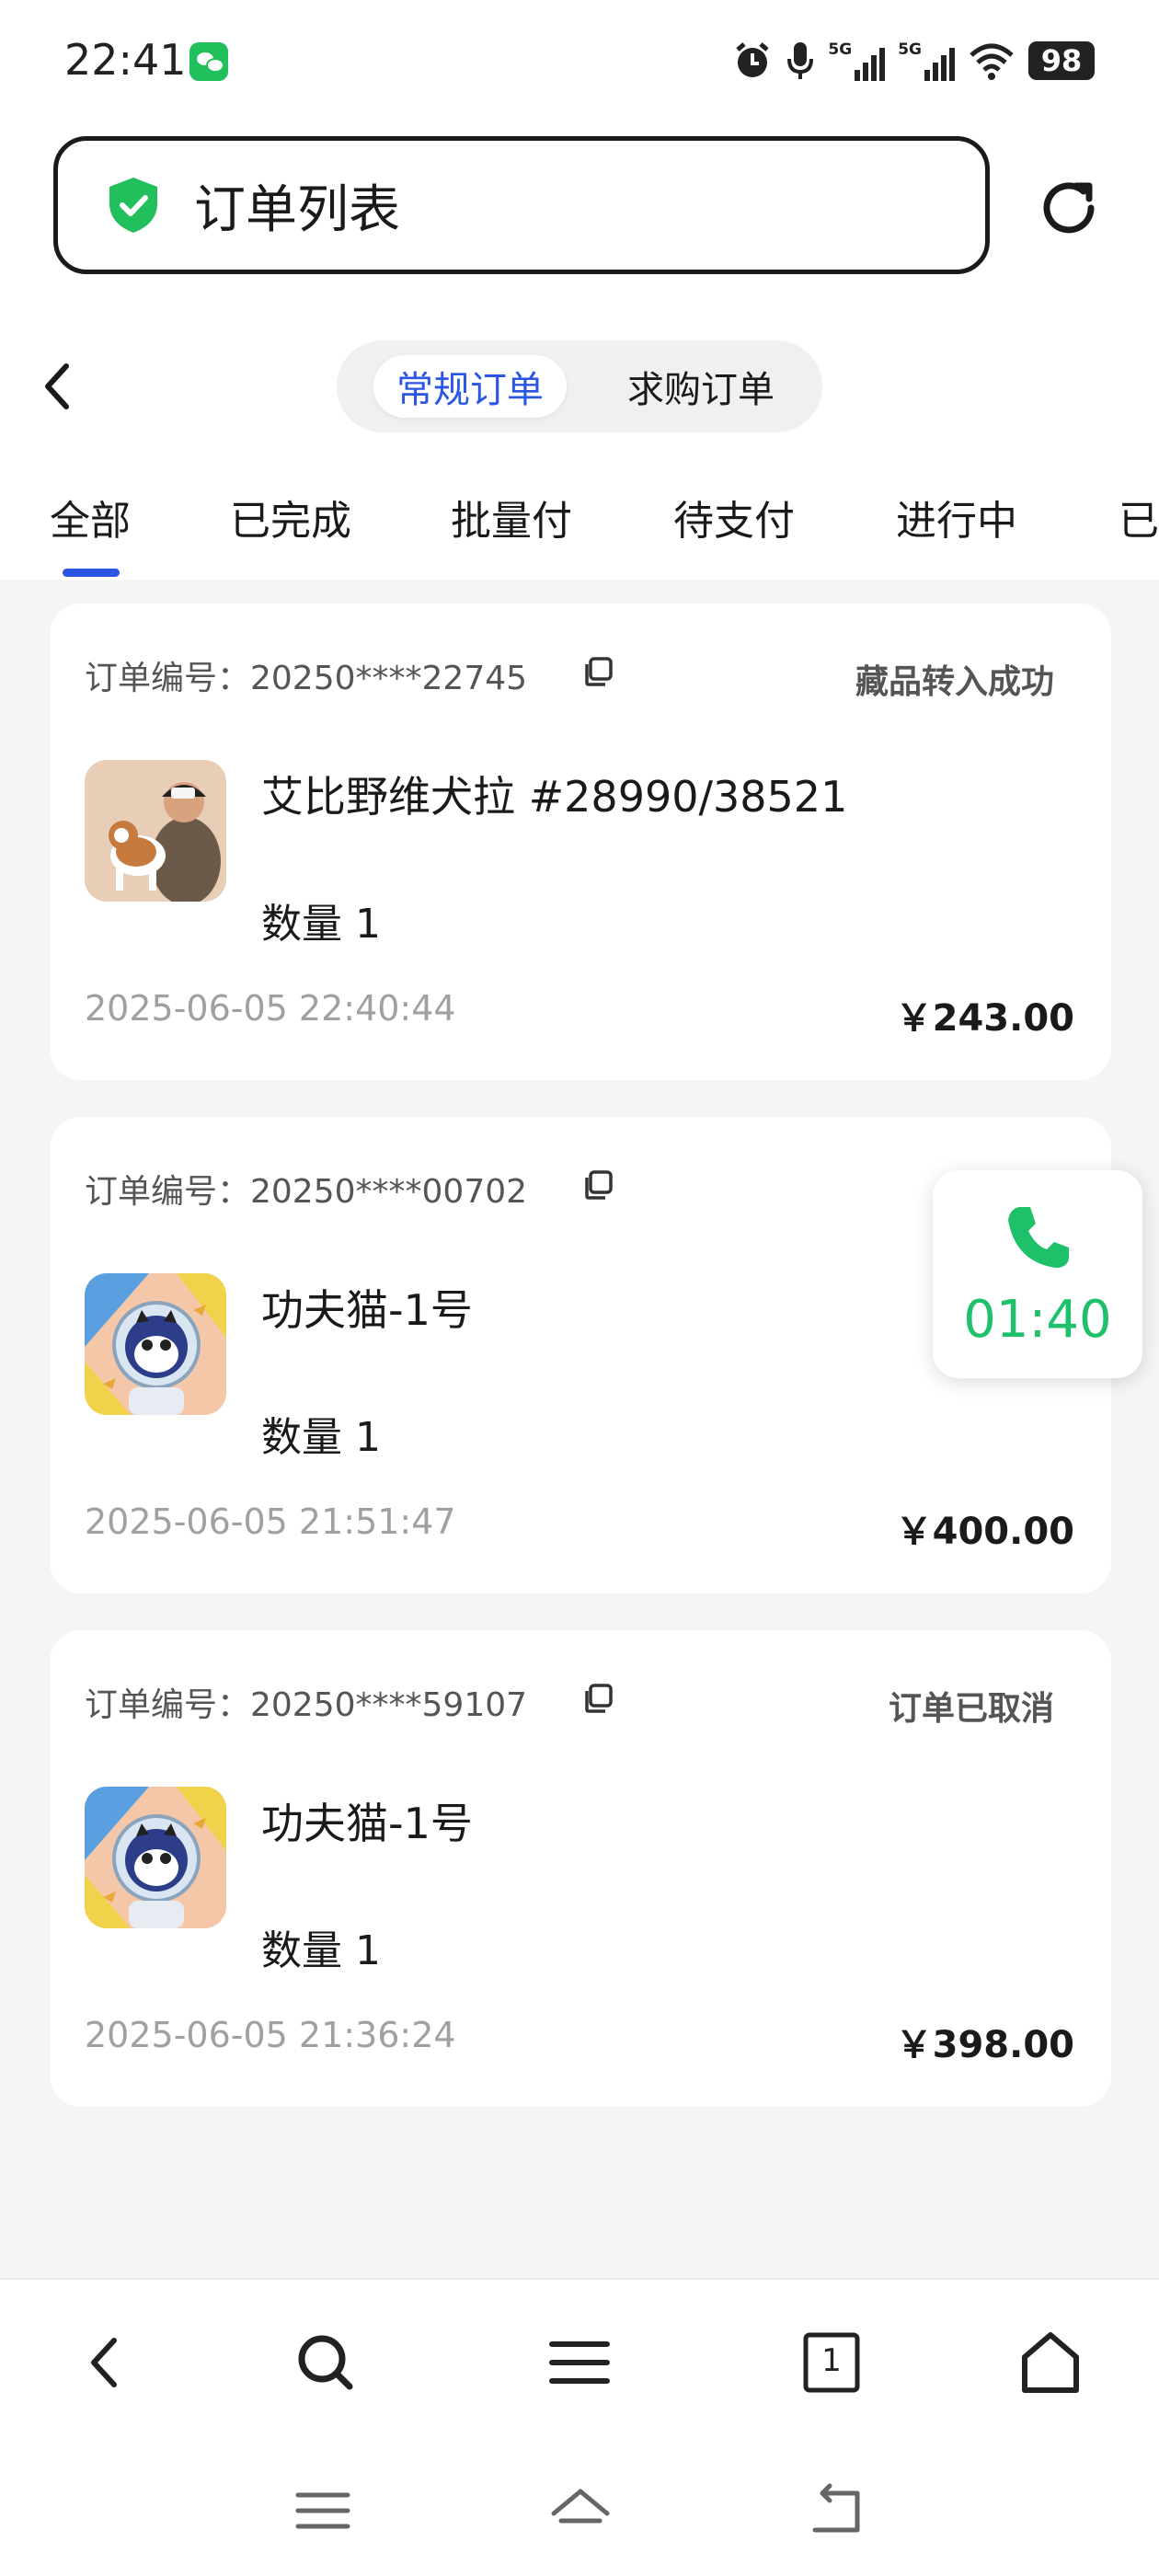 This screenshot has height=2576, width=1159. I want to click on status-icons: 5G 5G 98, so click(913, 60).